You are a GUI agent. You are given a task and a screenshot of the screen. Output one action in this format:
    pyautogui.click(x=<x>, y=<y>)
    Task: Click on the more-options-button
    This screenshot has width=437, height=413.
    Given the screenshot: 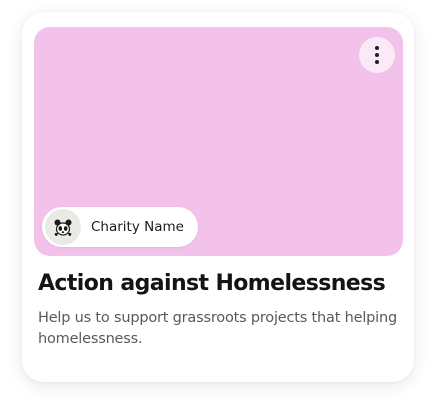 What is the action you would take?
    pyautogui.click(x=377, y=55)
    